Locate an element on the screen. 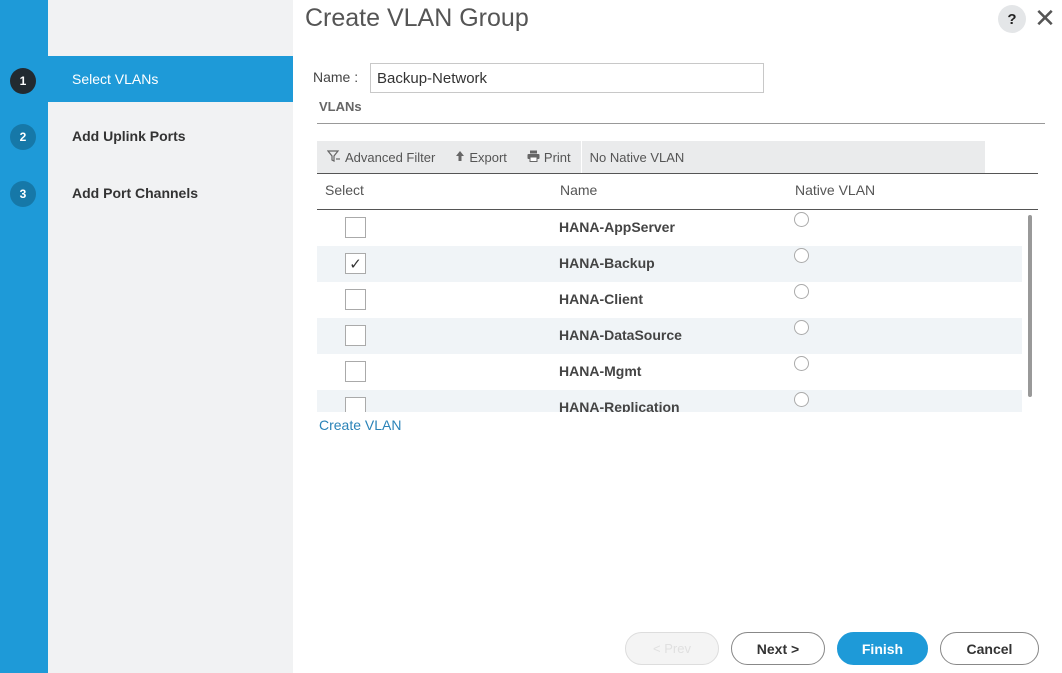 This screenshot has height=673, width=1062. table-row: HANA-DataSource is located at coordinates (669, 336).